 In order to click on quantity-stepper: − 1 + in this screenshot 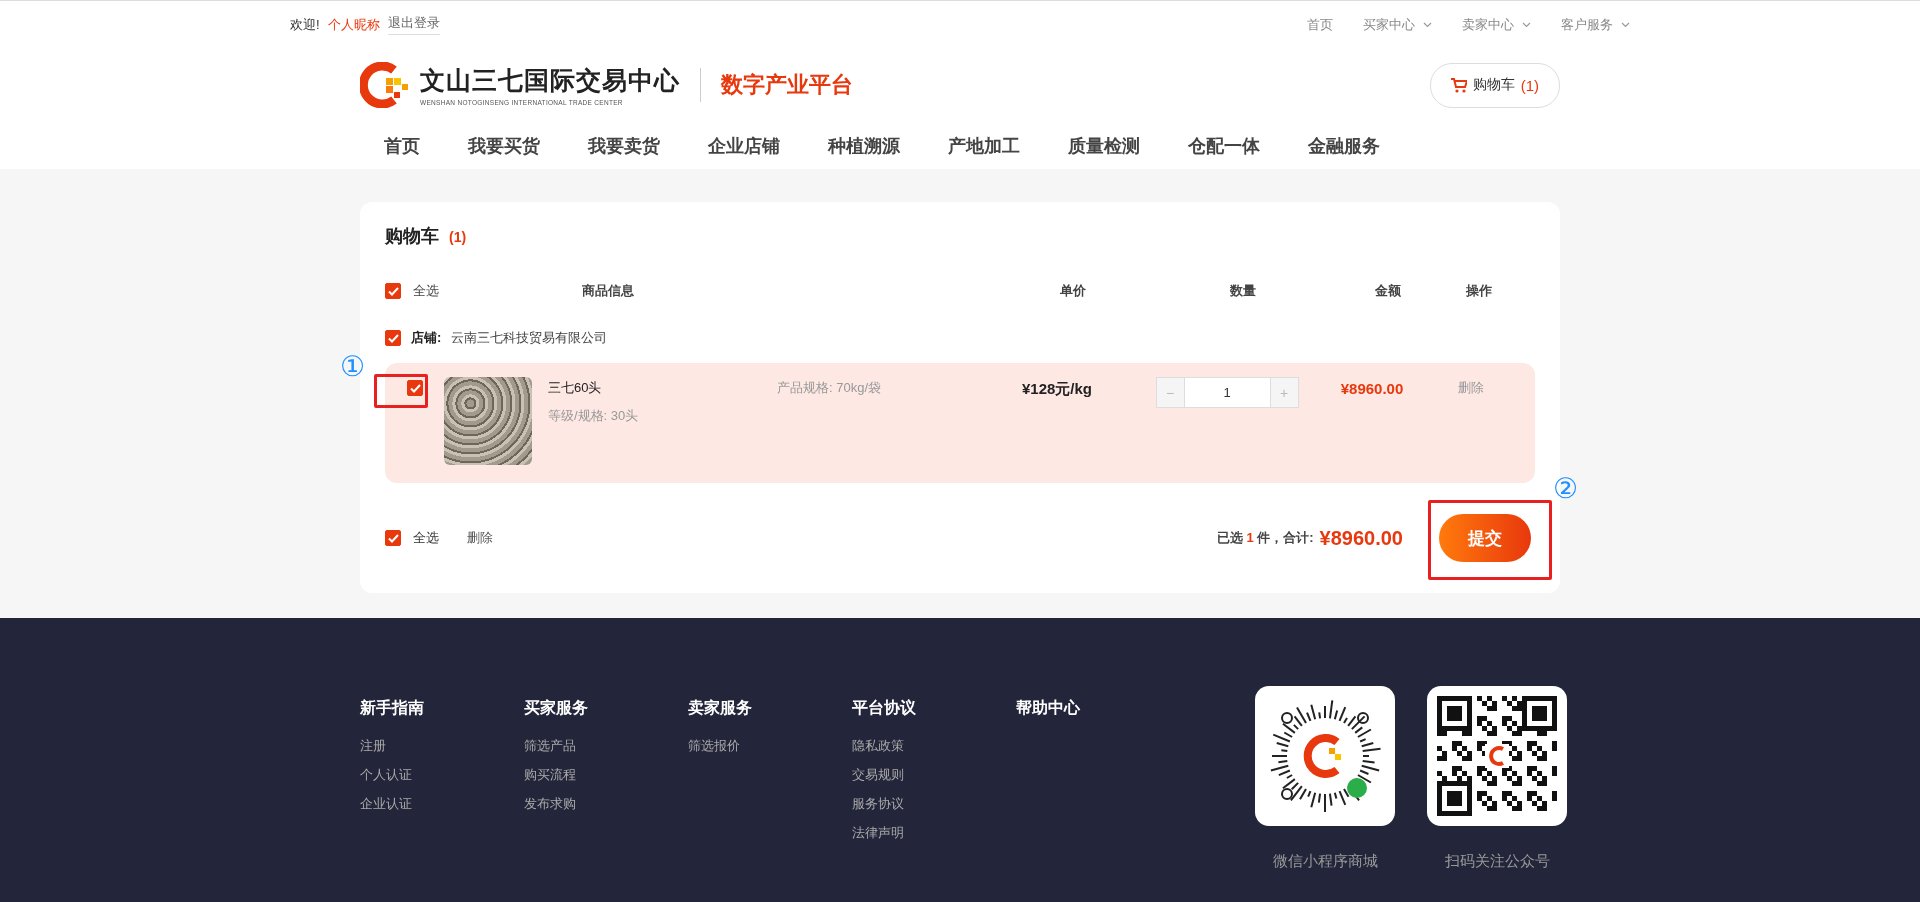, I will do `click(1227, 392)`.